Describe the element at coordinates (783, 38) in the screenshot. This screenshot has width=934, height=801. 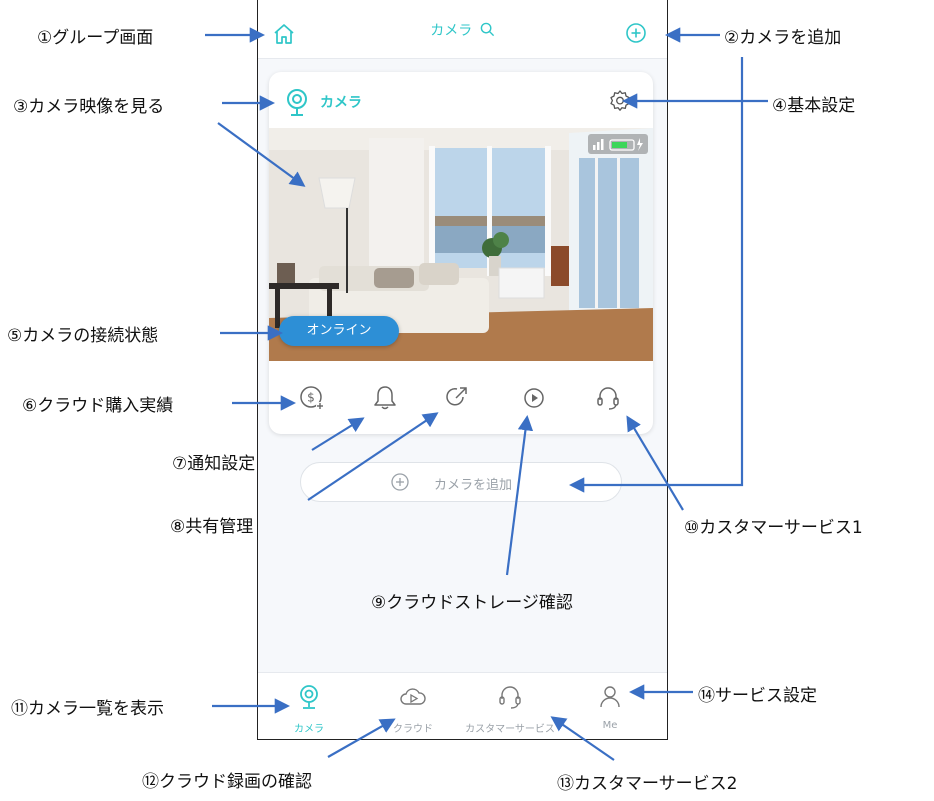
I see `annotation-2: ②カメラを追加` at that location.